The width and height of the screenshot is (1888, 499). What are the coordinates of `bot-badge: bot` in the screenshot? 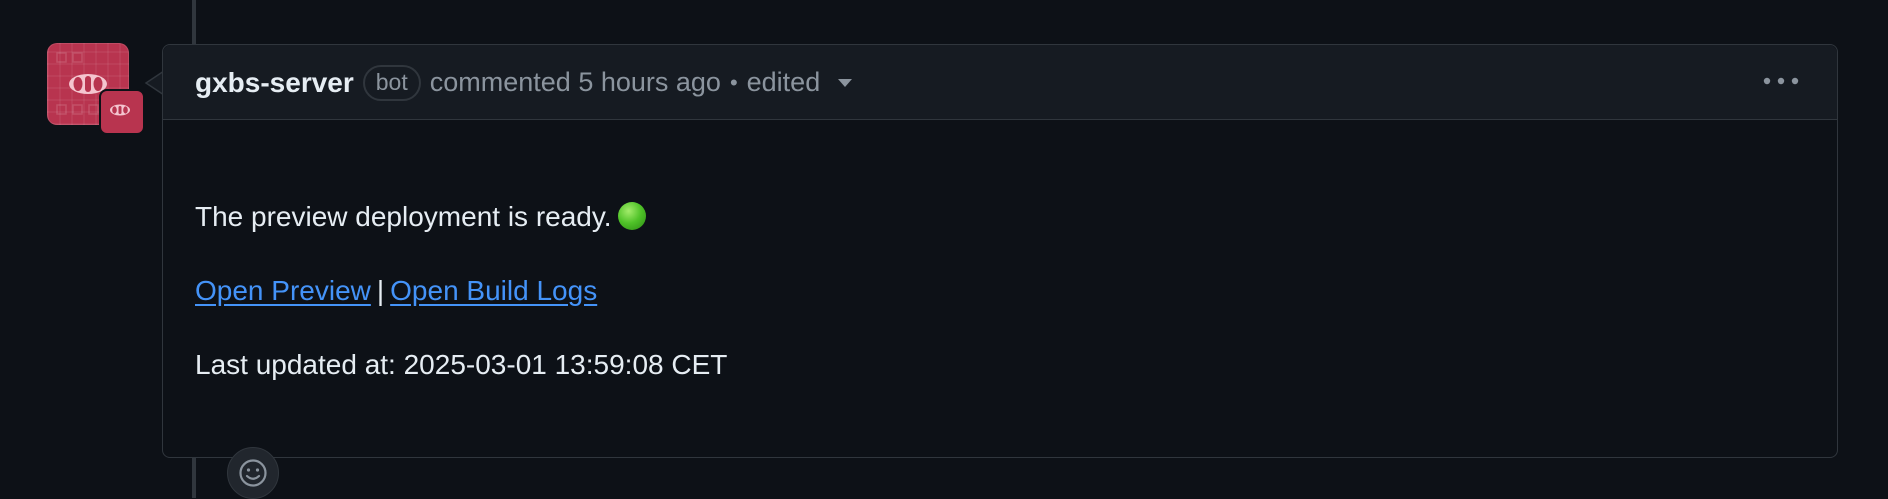 It's located at (391, 82).